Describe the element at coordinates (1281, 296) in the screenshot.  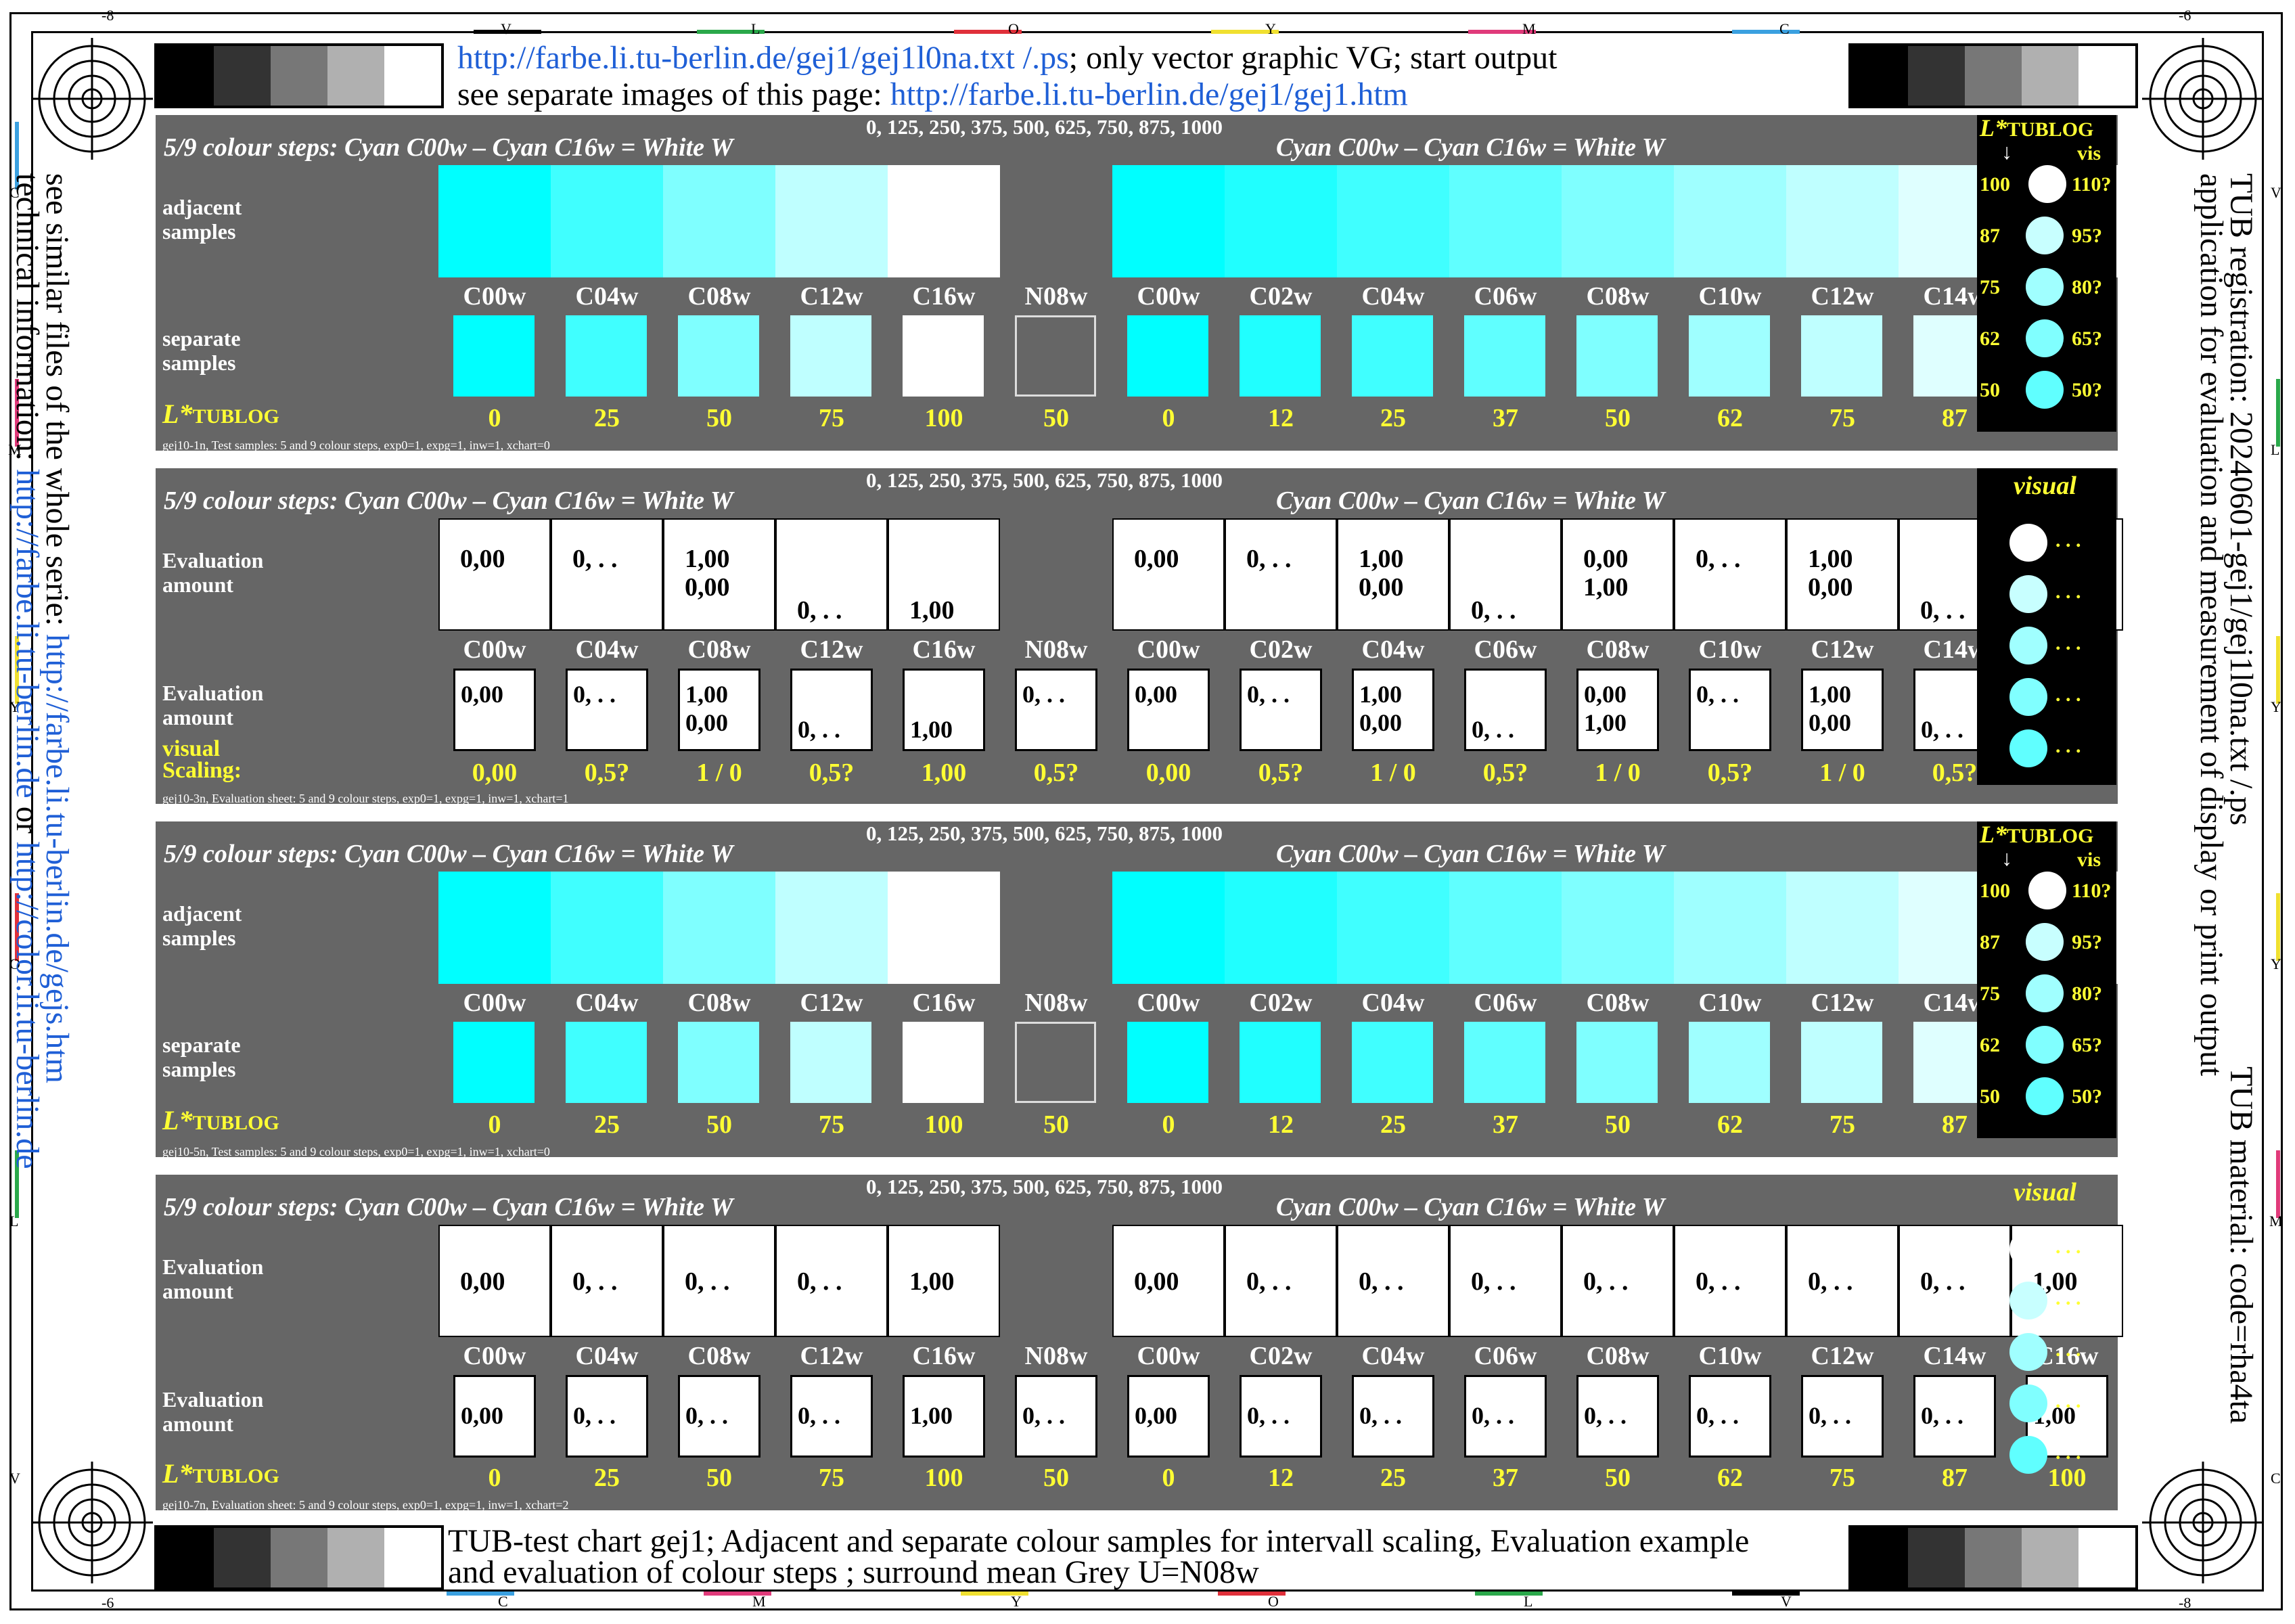
I see `code-label: C02w` at that location.